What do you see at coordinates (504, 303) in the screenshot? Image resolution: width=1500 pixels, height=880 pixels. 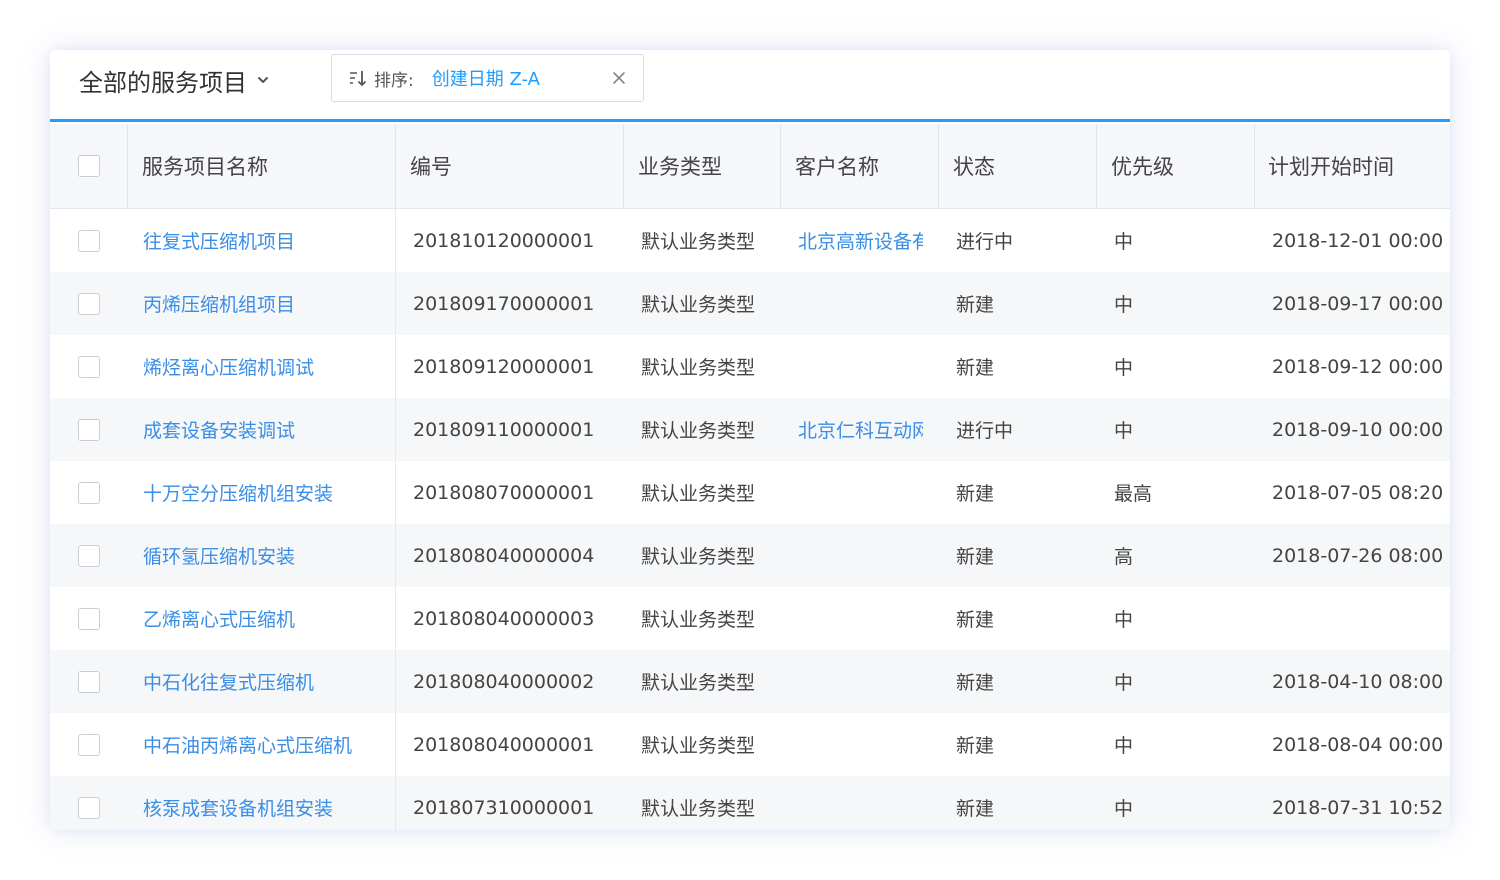 I see `project-code: 201809170000001` at bounding box center [504, 303].